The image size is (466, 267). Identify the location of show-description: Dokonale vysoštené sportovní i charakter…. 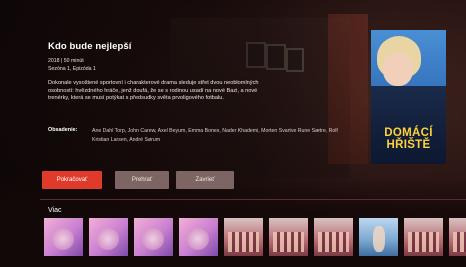
(153, 91).